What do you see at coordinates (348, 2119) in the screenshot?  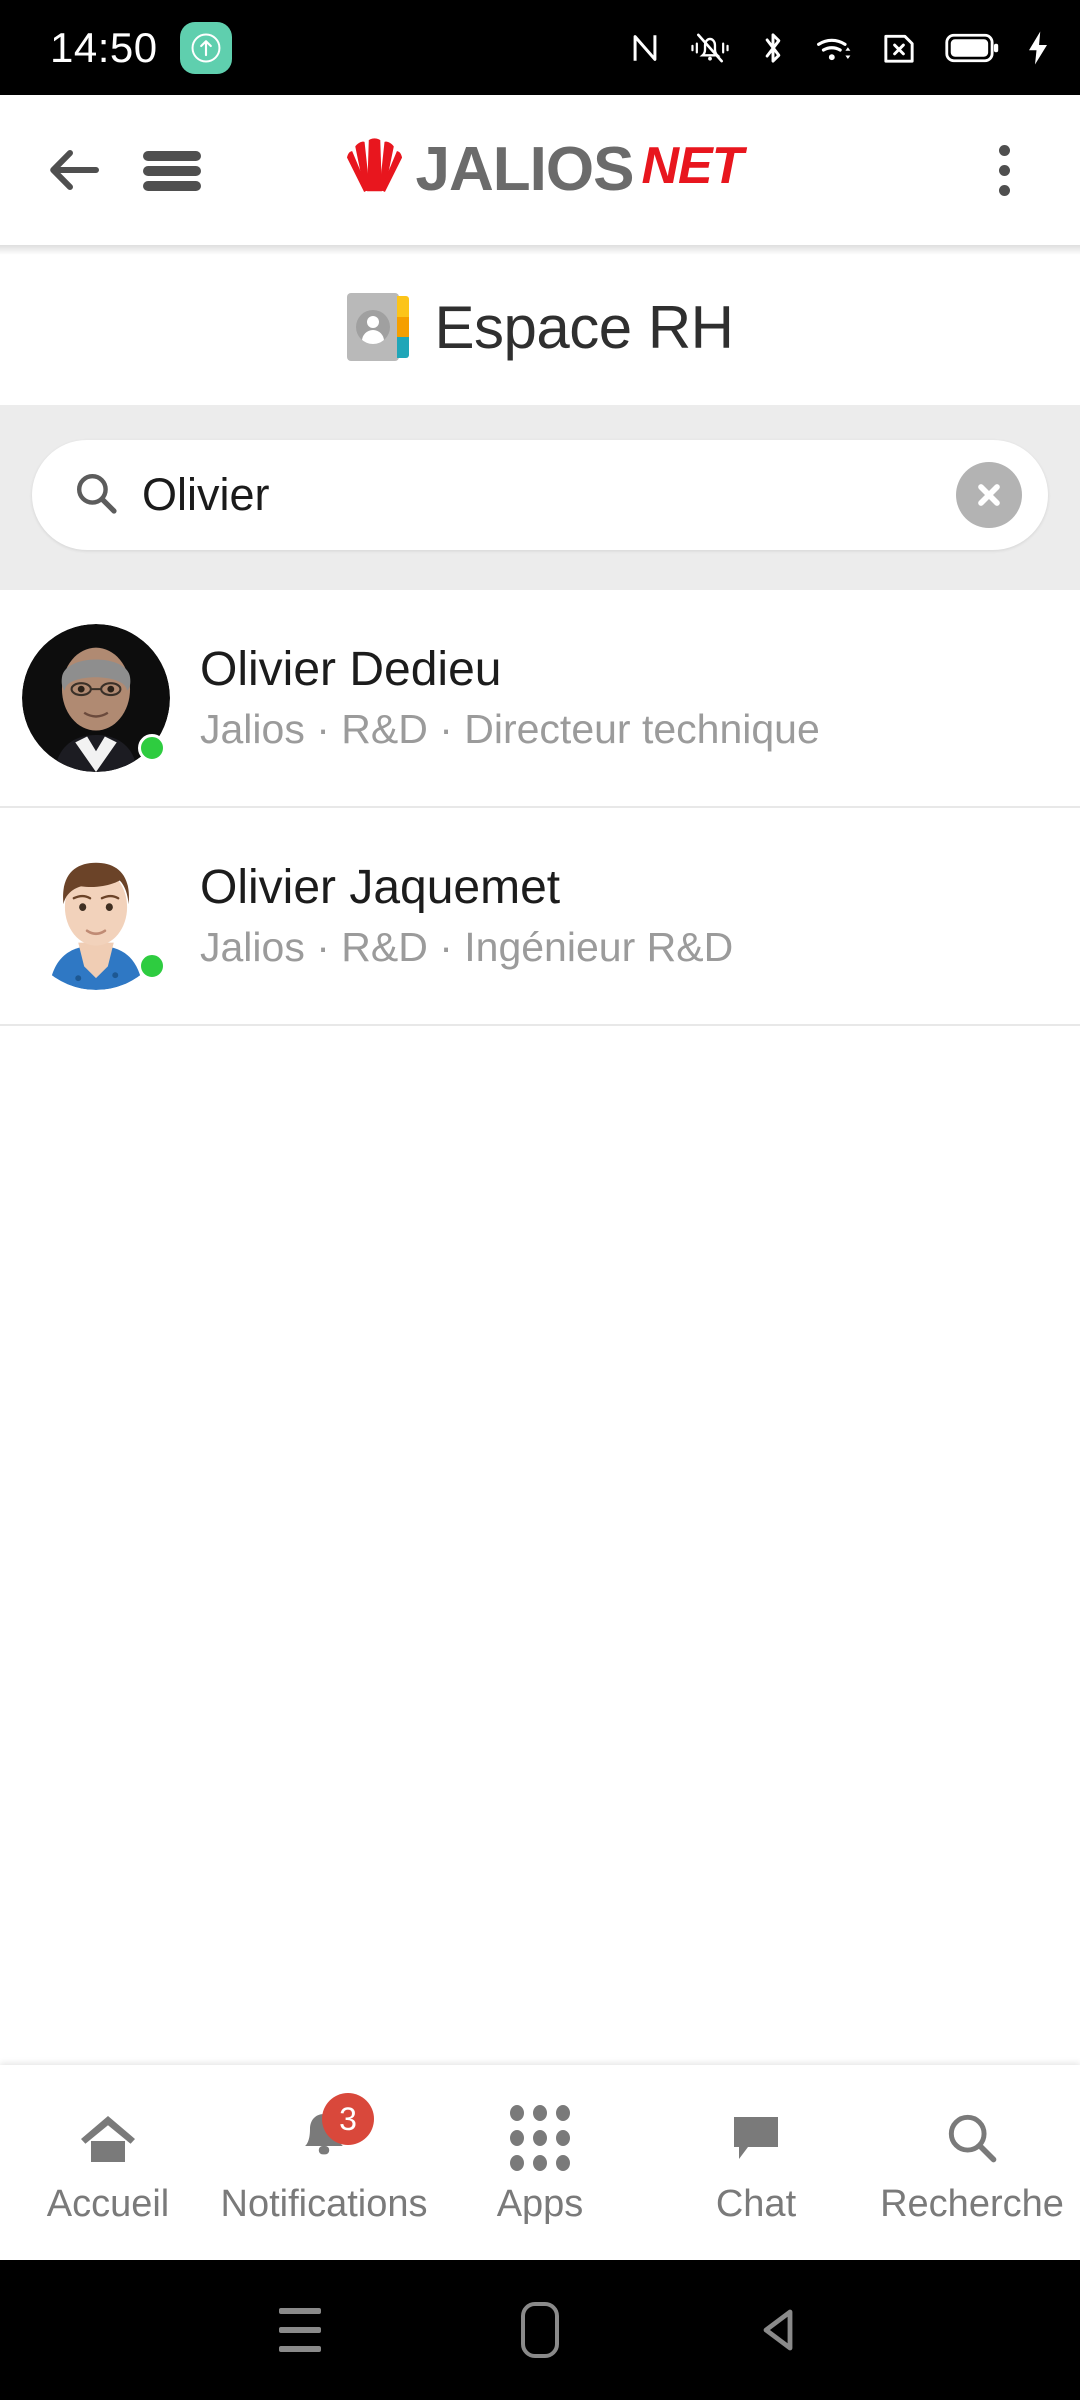 I see `notification-badge: 3` at bounding box center [348, 2119].